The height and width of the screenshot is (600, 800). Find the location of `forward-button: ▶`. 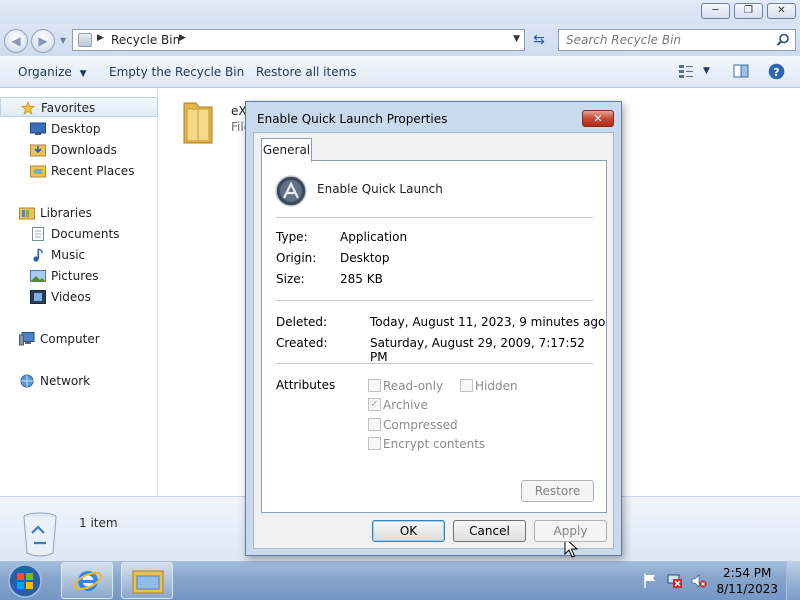

forward-button: ▶ is located at coordinates (43, 41).